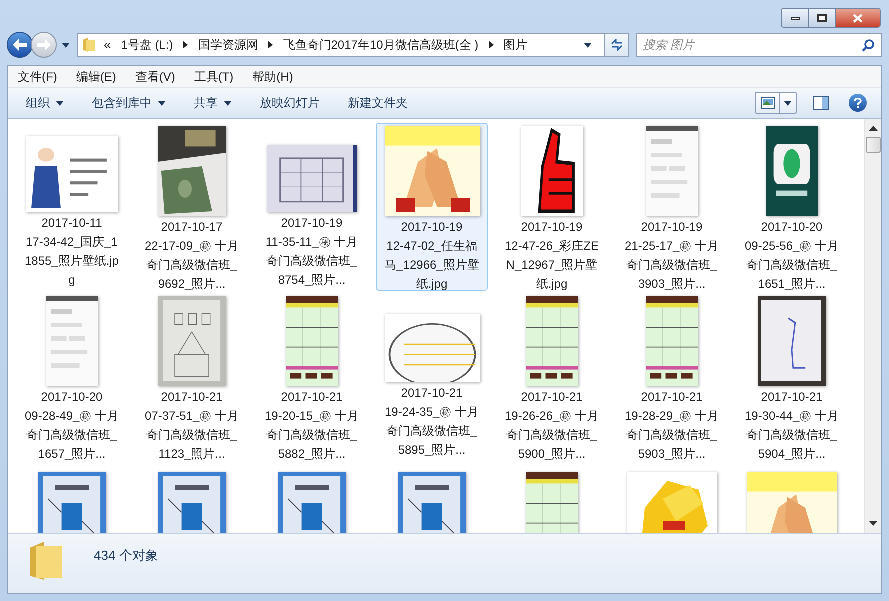 The width and height of the screenshot is (889, 601). I want to click on close-icon, so click(858, 18).